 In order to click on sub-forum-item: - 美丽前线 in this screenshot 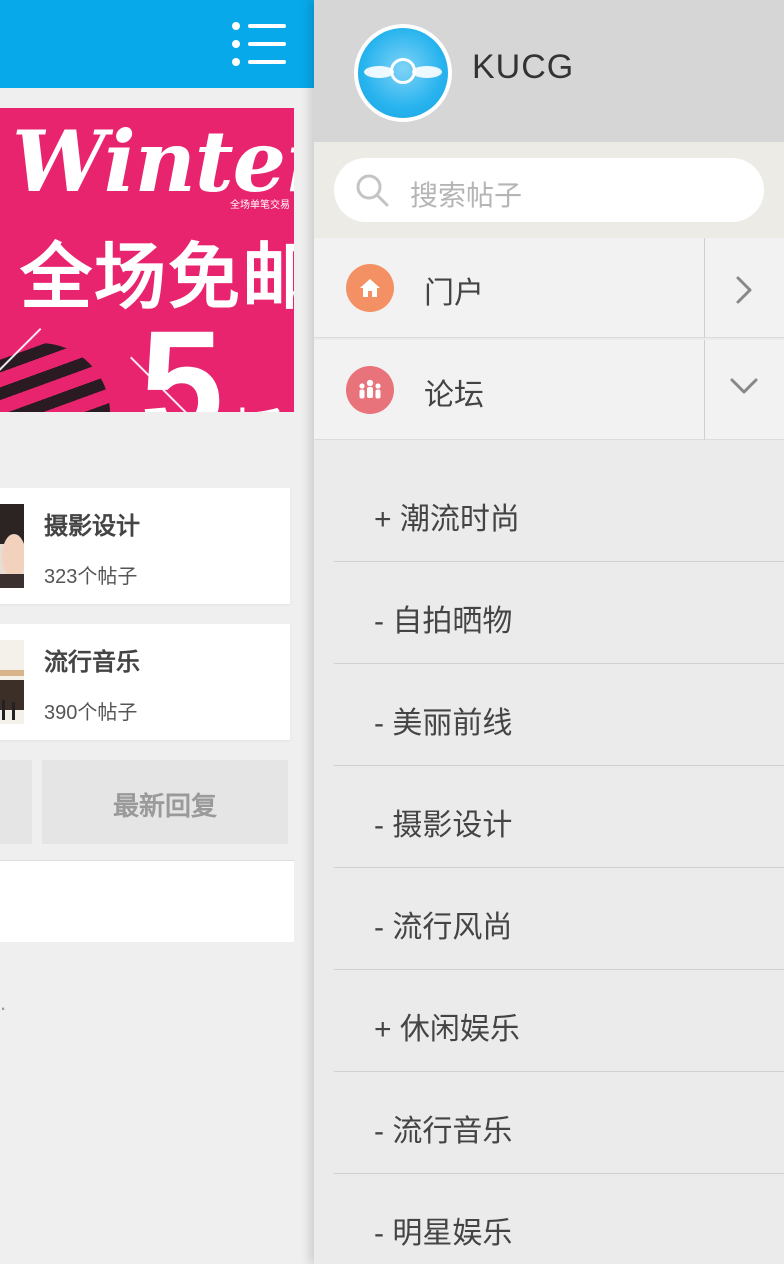, I will do `click(559, 715)`.